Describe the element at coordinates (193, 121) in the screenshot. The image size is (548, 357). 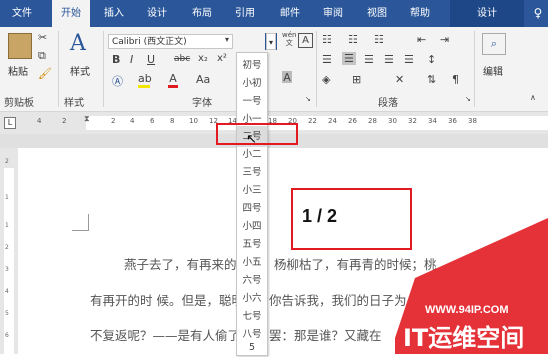
I see `ruler-tick: 10` at that location.